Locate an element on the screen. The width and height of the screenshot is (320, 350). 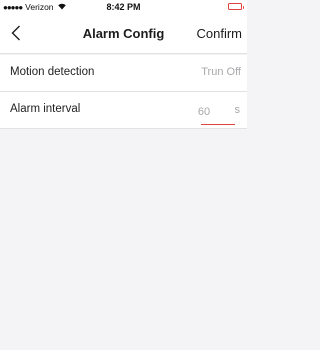
motion-detection-label: Motion detection is located at coordinates (52, 72).